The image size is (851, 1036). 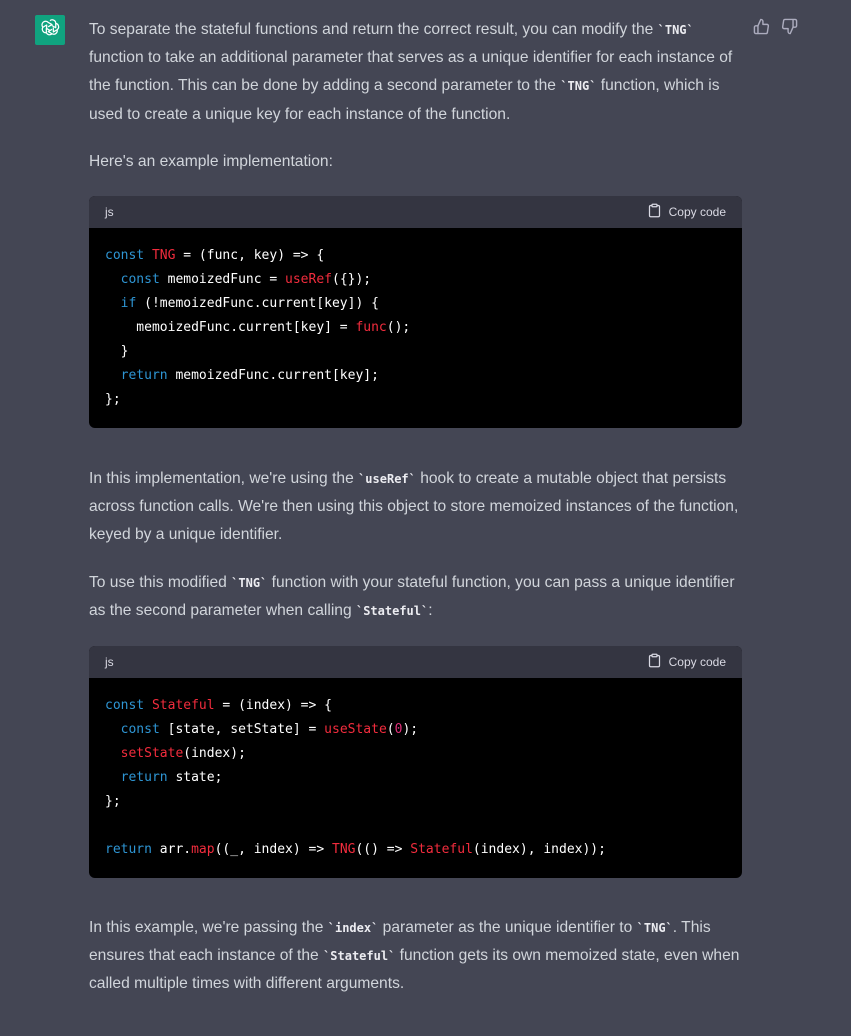 What do you see at coordinates (390, 729) in the screenshot?
I see `code-token: (` at bounding box center [390, 729].